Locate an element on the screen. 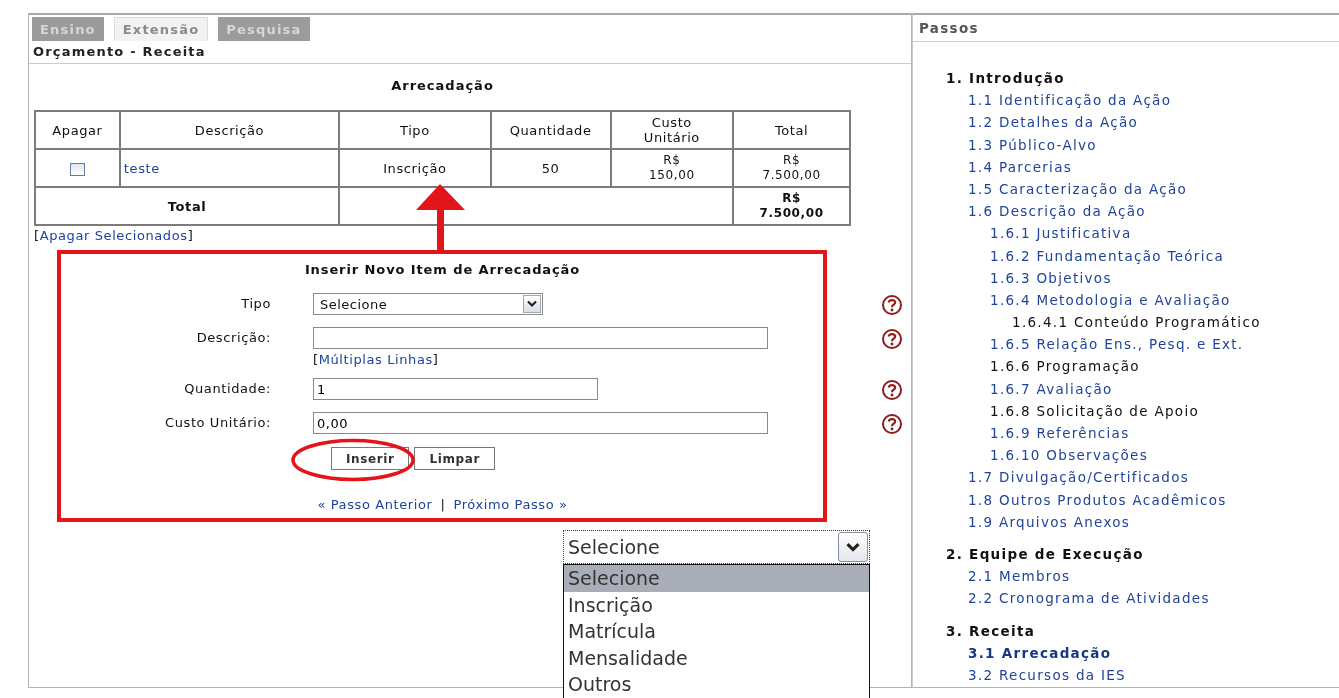 This screenshot has width=1339, height=698. step-link: 1.6.4 Metodologia e Avaliação is located at coordinates (1142, 300).